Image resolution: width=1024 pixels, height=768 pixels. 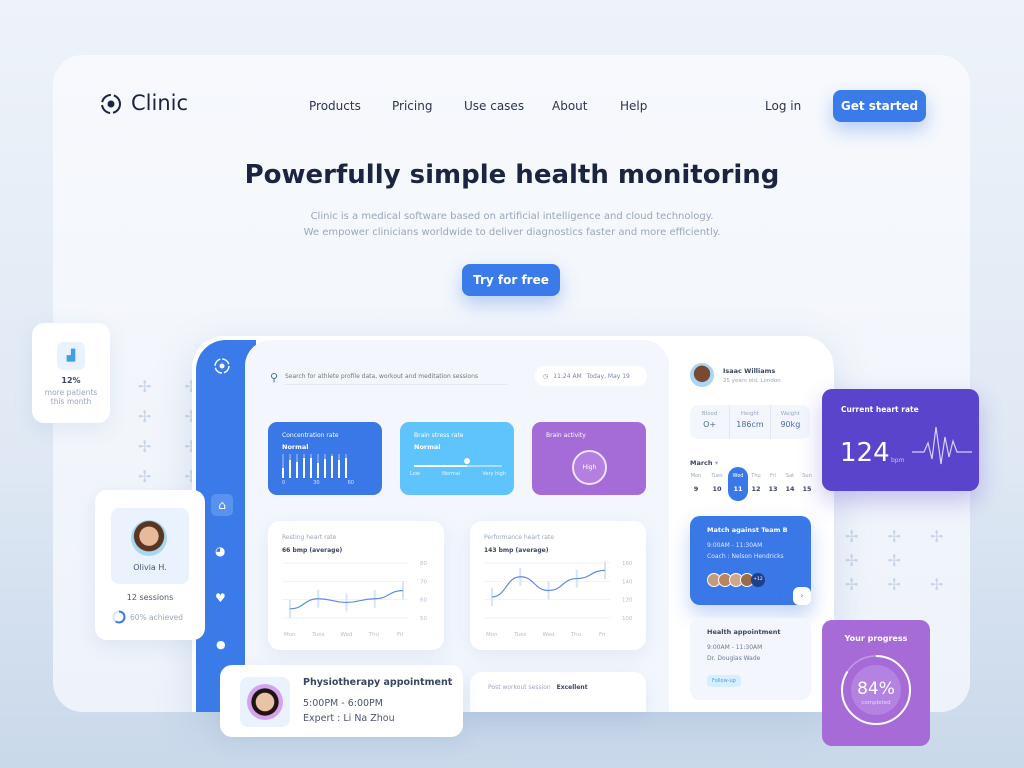 What do you see at coordinates (738, 476) in the screenshot?
I see `day-name: Wed` at bounding box center [738, 476].